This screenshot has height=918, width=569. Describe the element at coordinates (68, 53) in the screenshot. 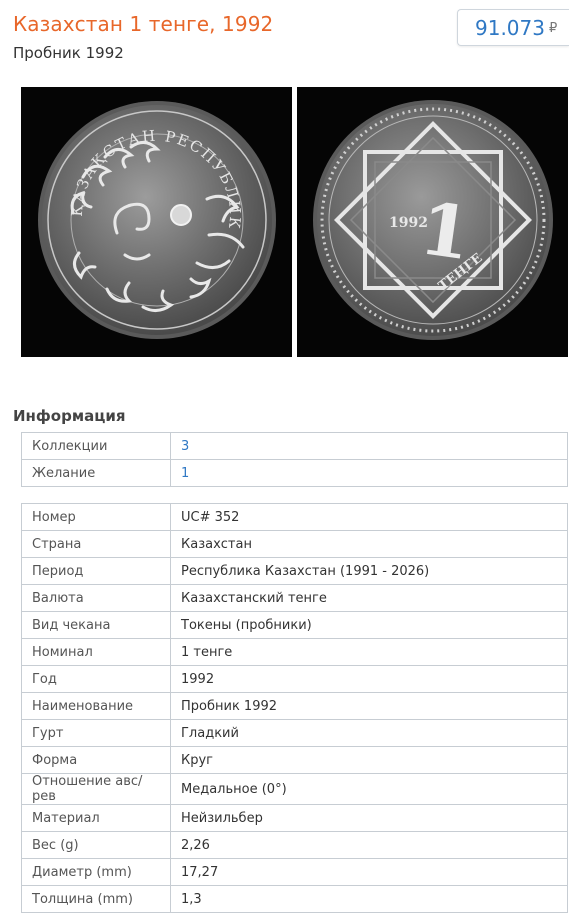

I see `page-subtitle: Пробник 1992` at that location.